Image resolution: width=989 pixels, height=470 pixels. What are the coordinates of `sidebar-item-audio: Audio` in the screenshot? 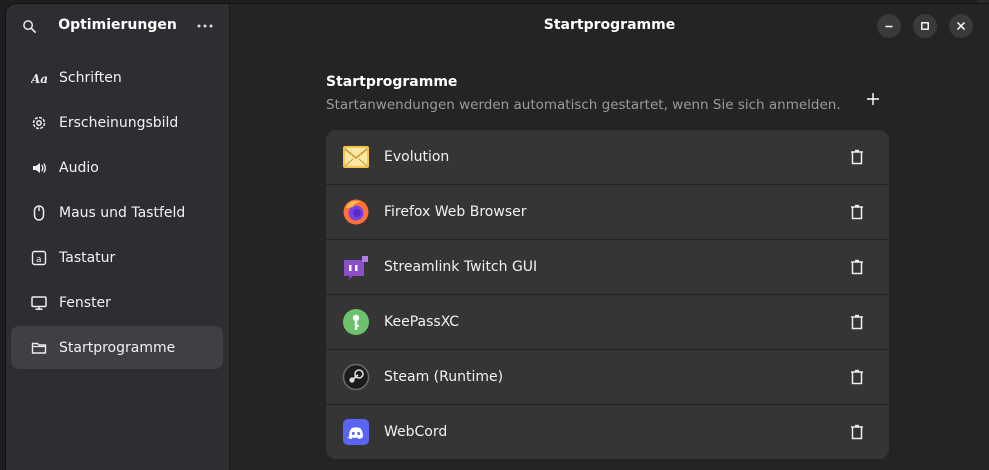 It's located at (117, 167).